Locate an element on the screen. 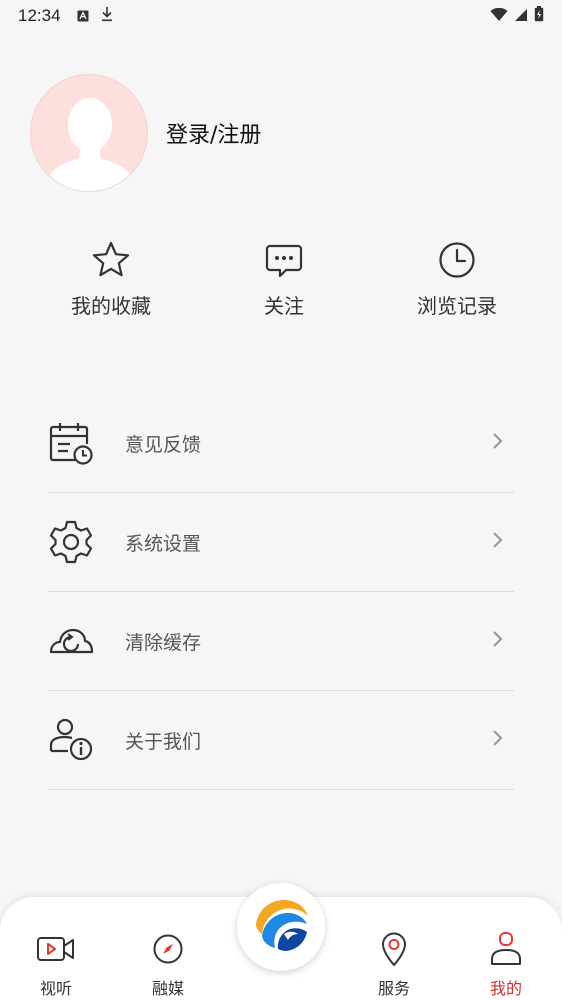  user-info-icon is located at coordinates (71, 740).